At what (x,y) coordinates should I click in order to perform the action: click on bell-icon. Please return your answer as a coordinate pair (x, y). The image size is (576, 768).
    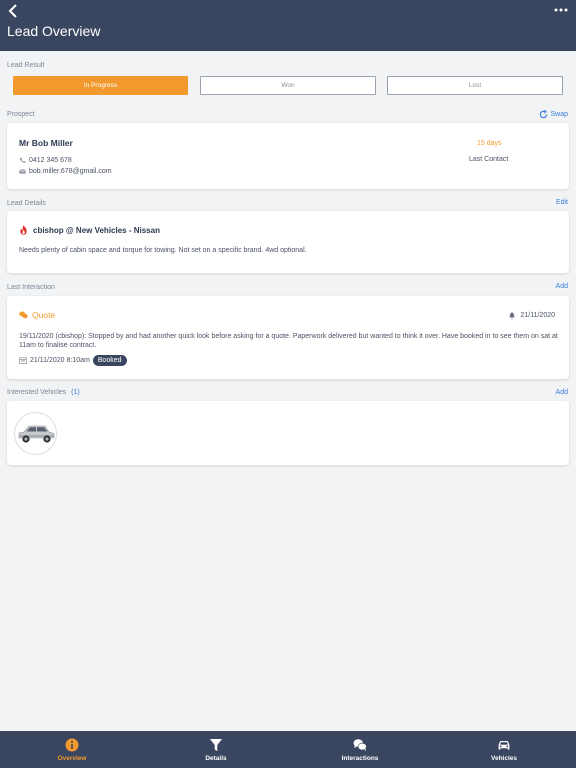
    Looking at the image, I should click on (512, 315).